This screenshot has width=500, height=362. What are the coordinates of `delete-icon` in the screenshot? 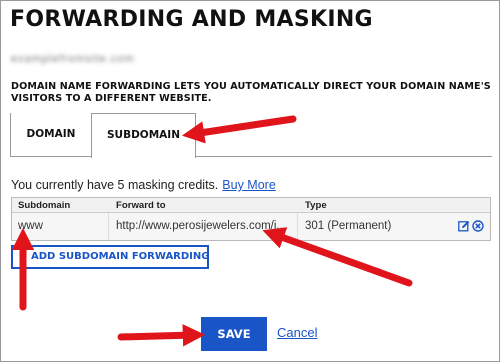 It's located at (478, 226).